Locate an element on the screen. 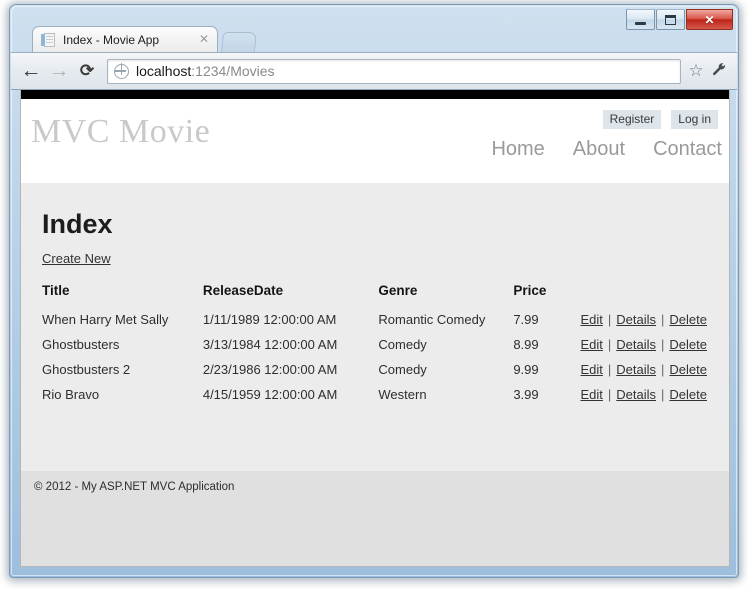 The width and height of the screenshot is (748, 589). nav-item-home: Home is located at coordinates (517, 149).